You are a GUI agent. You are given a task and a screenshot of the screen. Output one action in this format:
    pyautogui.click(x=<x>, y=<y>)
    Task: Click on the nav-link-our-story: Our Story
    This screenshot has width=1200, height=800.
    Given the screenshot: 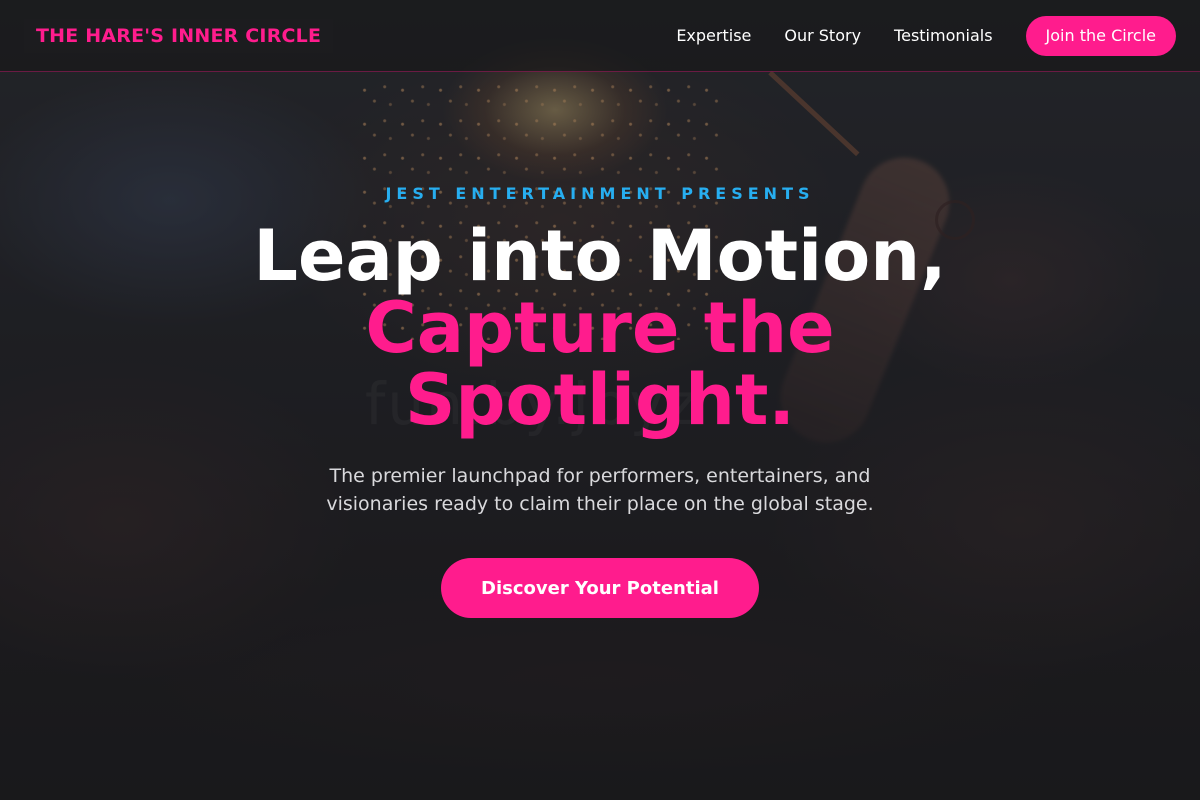 What is the action you would take?
    pyautogui.click(x=822, y=35)
    